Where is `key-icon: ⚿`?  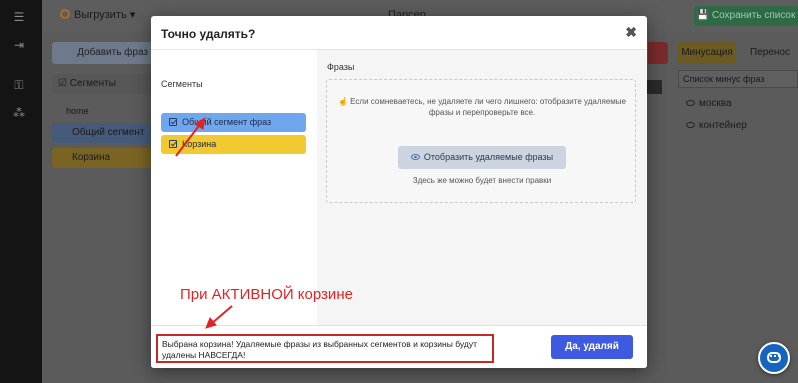 key-icon: ⚿ is located at coordinates (19, 85).